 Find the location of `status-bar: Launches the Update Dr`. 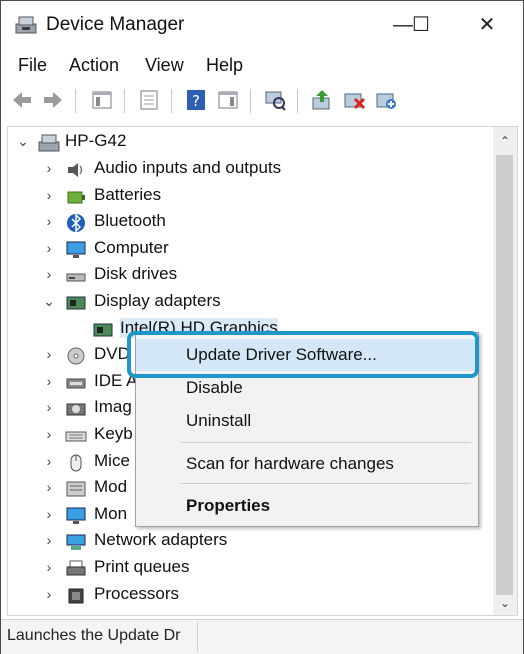

status-bar: Launches the Update Dr is located at coordinates (262, 636).